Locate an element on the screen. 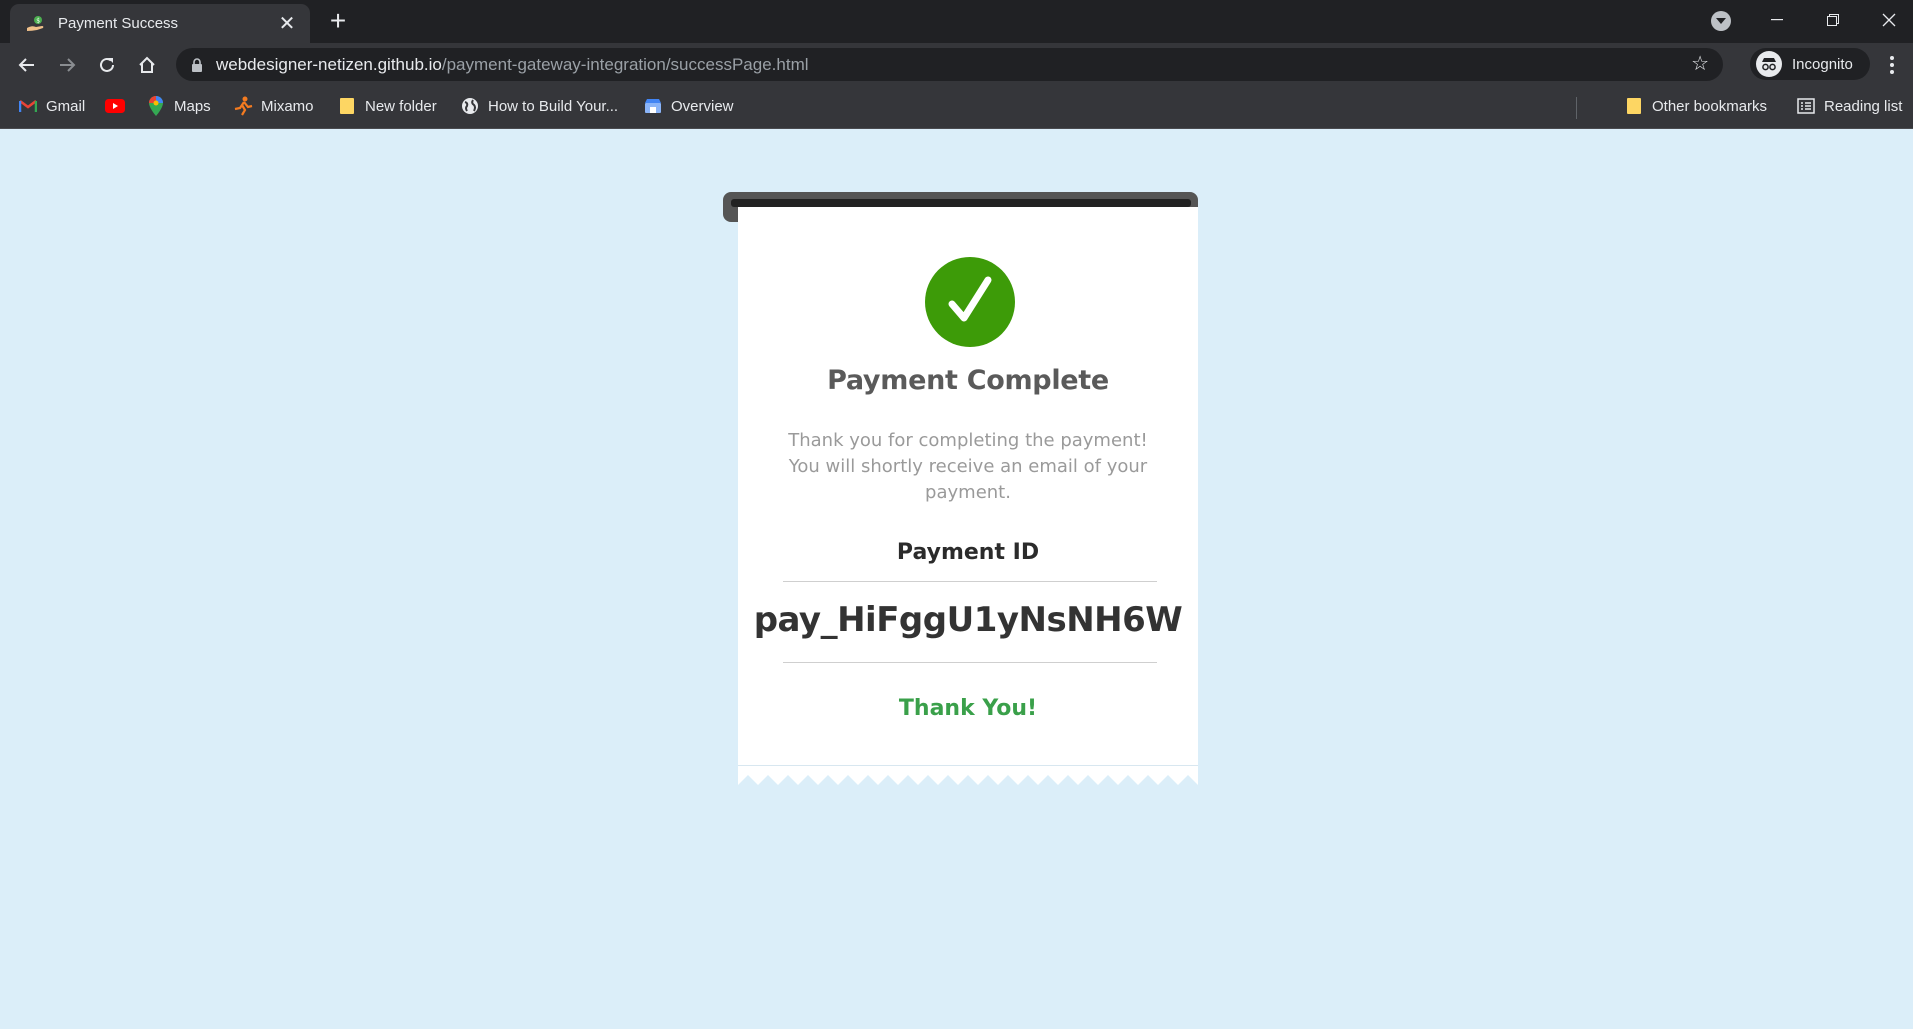 This screenshot has height=1029, width=1913. browser-menu-icon is located at coordinates (1892, 65).